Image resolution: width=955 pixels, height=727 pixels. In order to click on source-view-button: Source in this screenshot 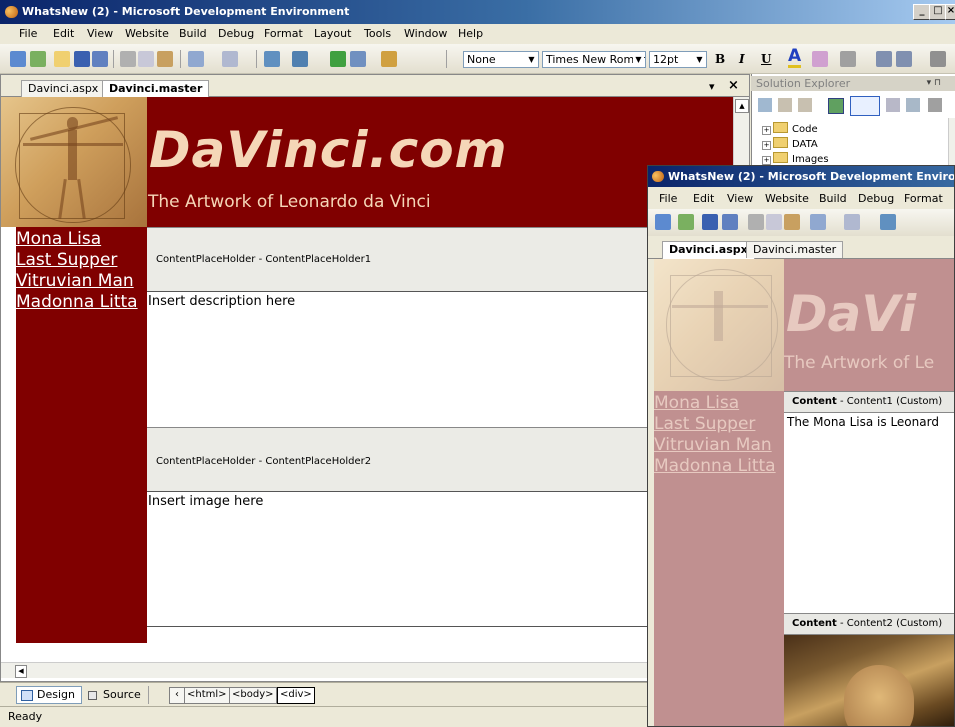, I will do `click(115, 695)`.